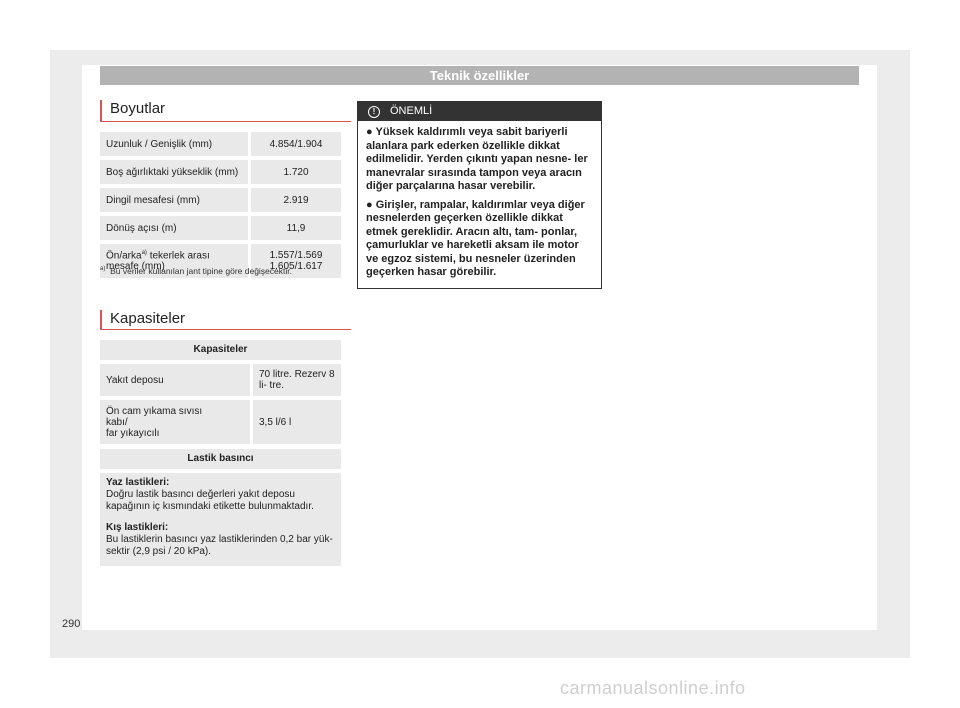 The image size is (960, 708). What do you see at coordinates (225, 111) in the screenshot?
I see `section-title-dimensions: Boyutlar` at bounding box center [225, 111].